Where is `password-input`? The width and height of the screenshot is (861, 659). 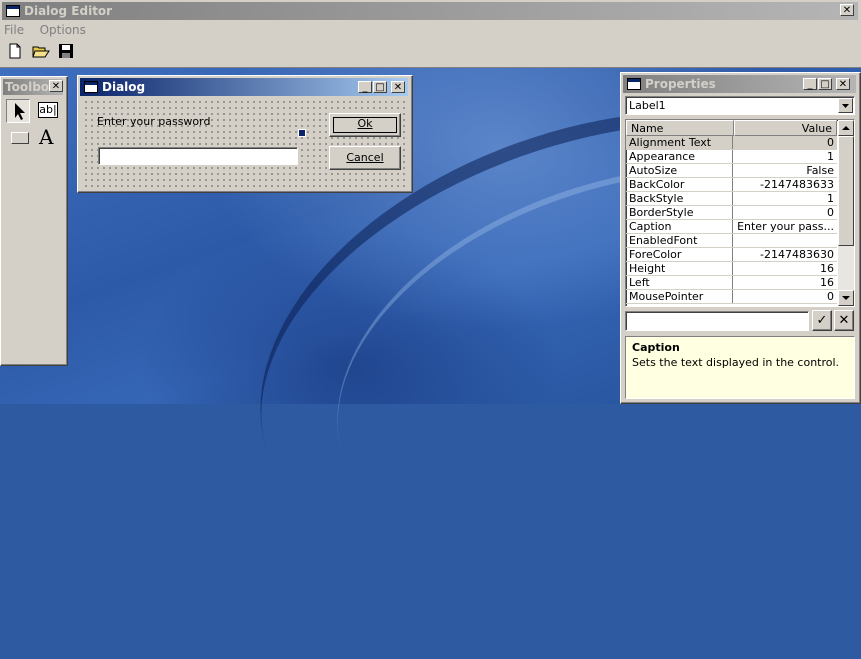 password-input is located at coordinates (198, 156).